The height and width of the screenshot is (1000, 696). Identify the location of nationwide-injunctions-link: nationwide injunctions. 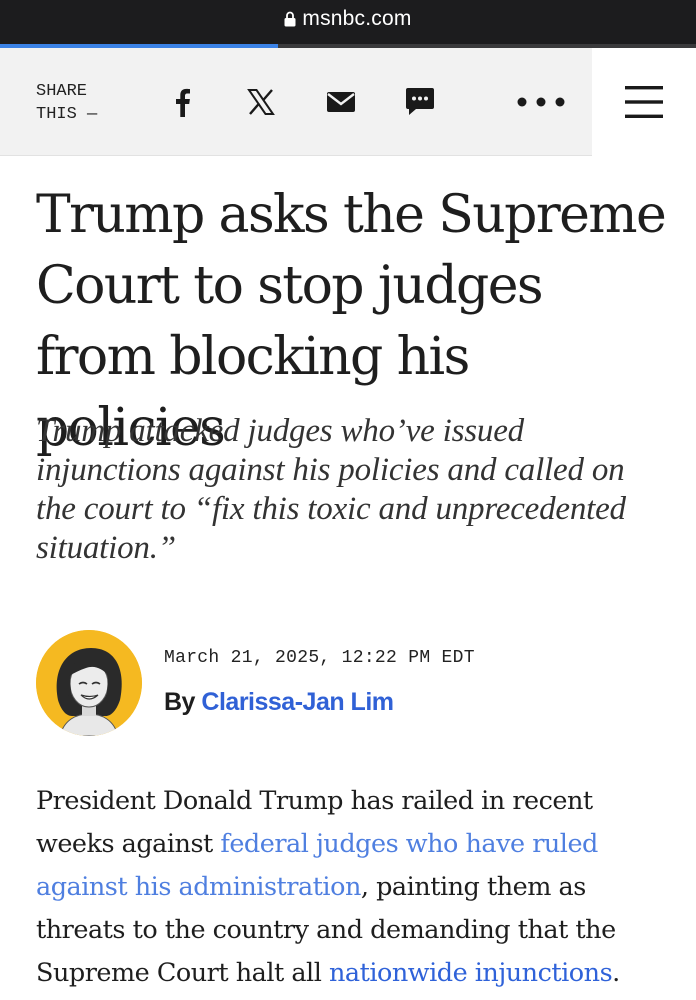
(471, 973).